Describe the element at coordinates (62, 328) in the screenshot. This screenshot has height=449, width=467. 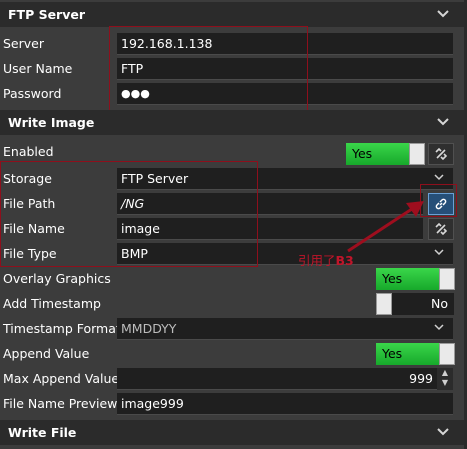
I see `timestamp-format-label: Timestamp Format` at that location.